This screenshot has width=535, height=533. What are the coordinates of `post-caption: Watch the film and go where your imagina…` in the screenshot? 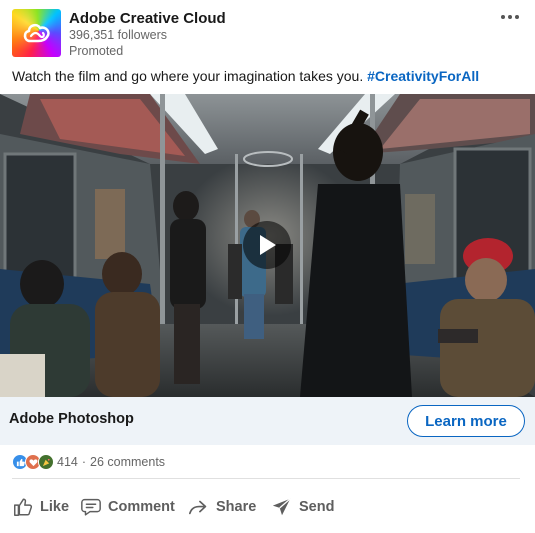 It's located at (245, 76).